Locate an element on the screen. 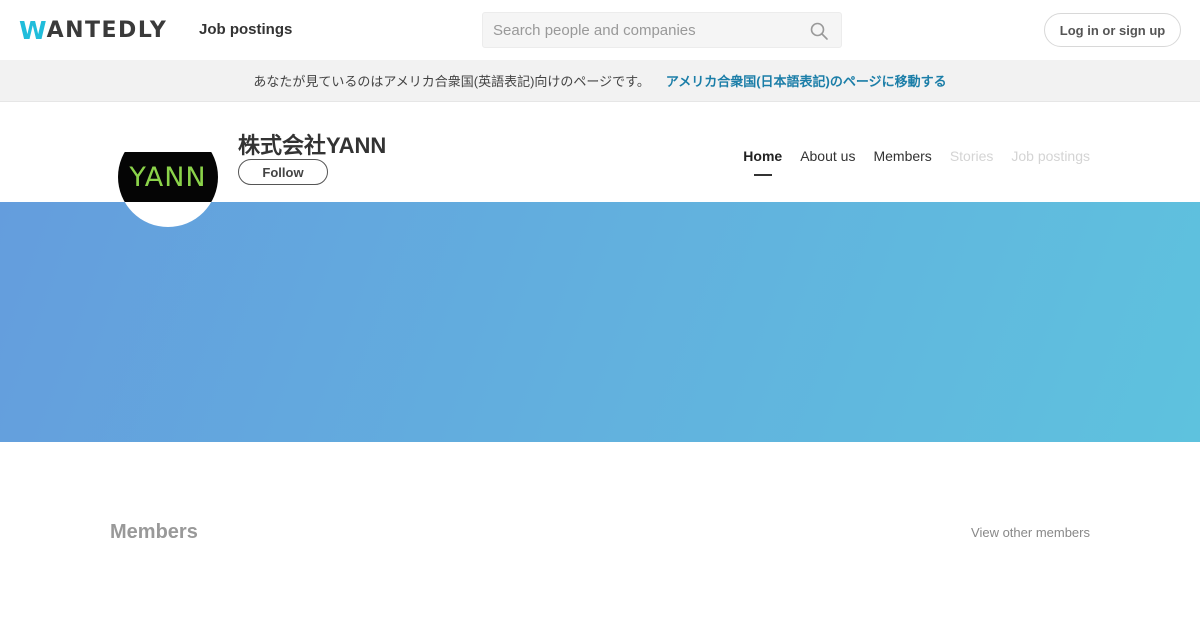 The width and height of the screenshot is (1200, 630). tab-members: Members is located at coordinates (902, 156).